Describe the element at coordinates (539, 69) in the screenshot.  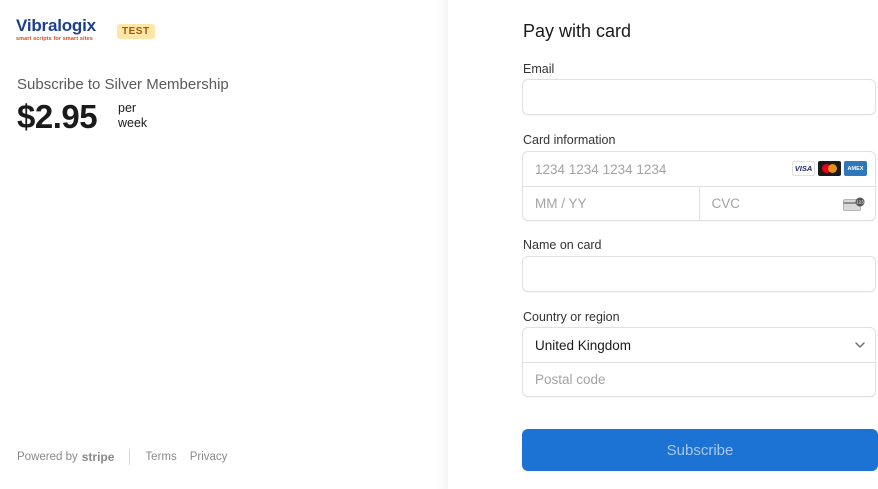
I see `email-label: Email` at that location.